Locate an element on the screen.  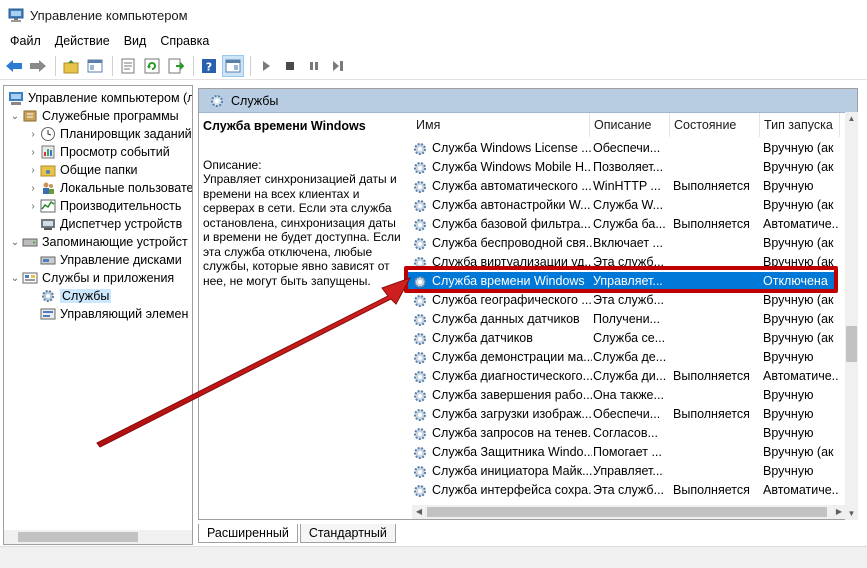
tree-item-performance: › Производительность is located at coordinates (103, 206).